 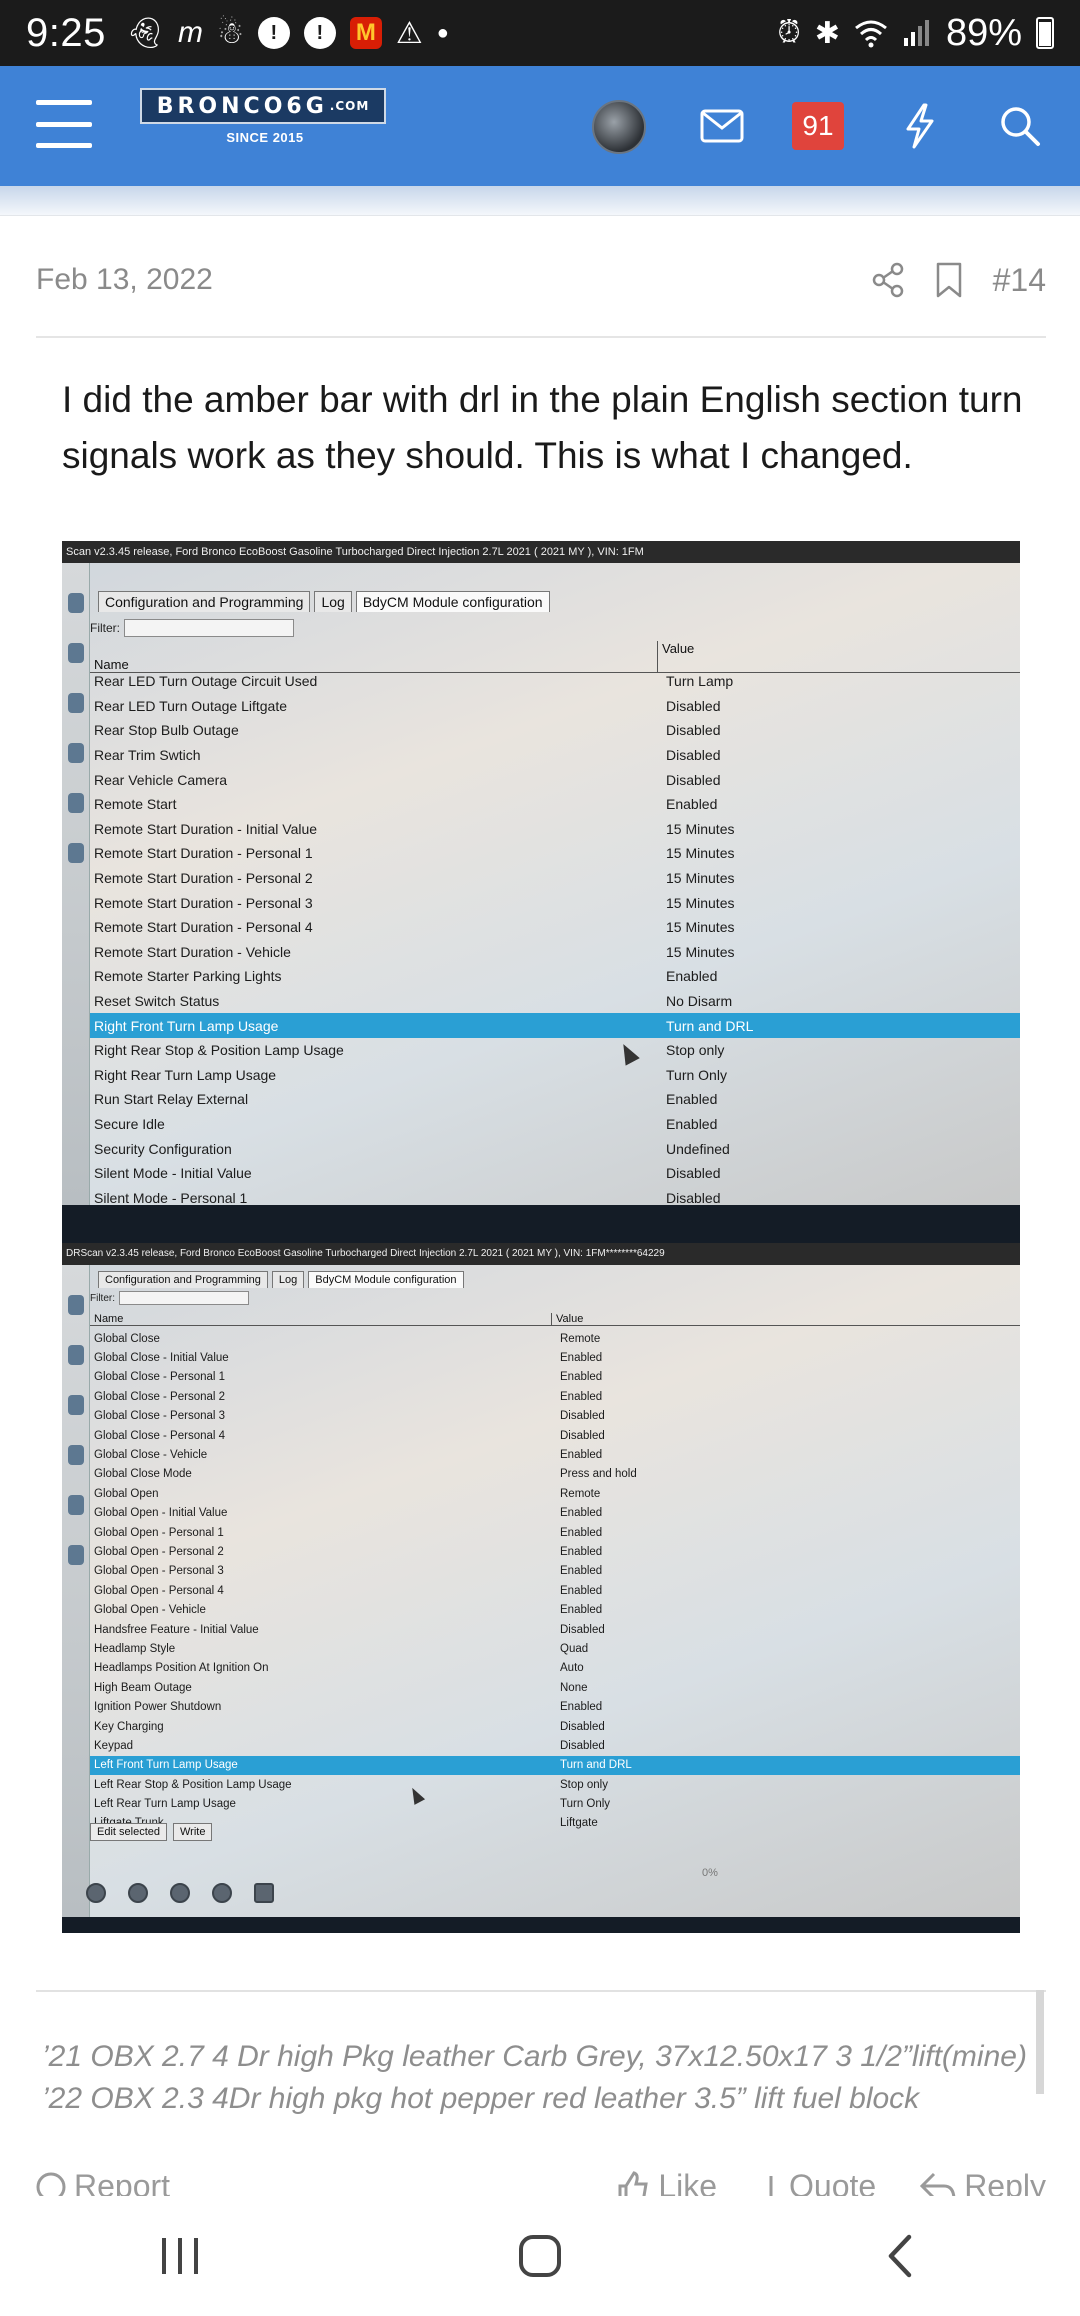 I want to click on row-name: Rear Stop Bulb Outage, so click(x=166, y=730).